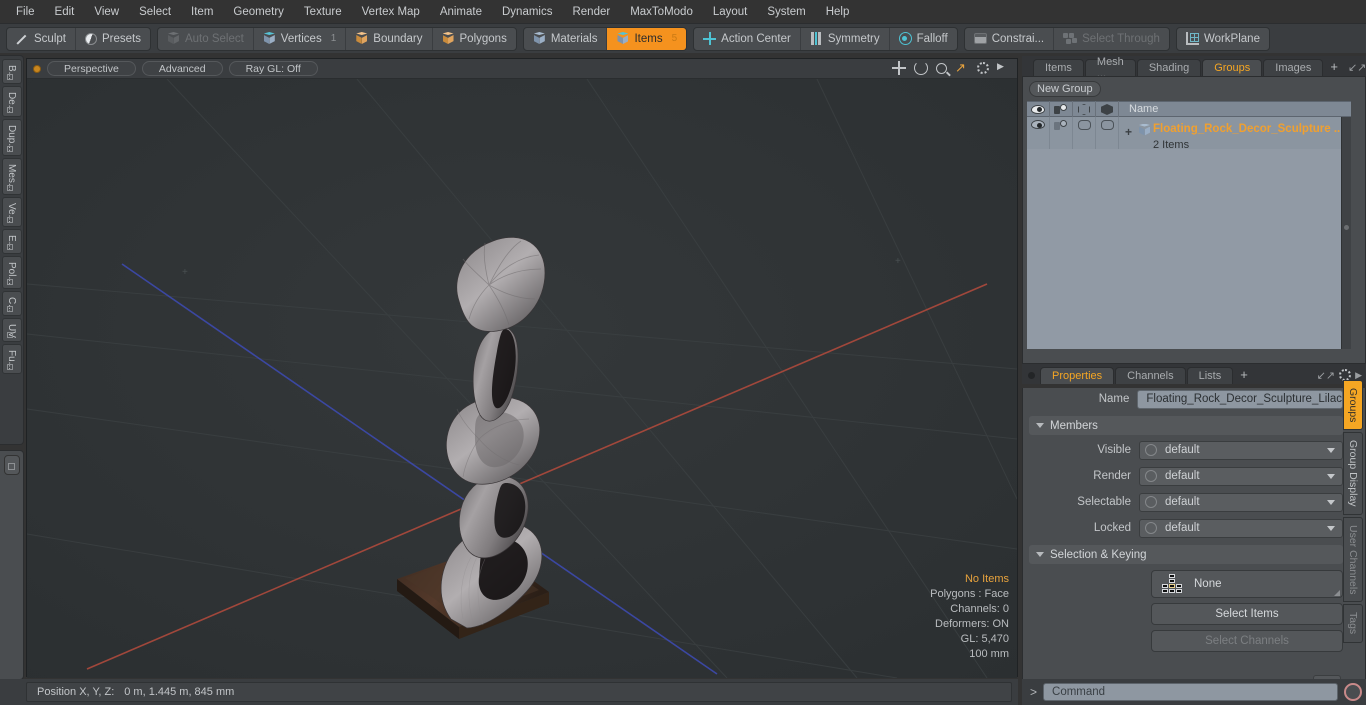 The image size is (1366, 705). I want to click on menu-animate: Animate, so click(461, 12).